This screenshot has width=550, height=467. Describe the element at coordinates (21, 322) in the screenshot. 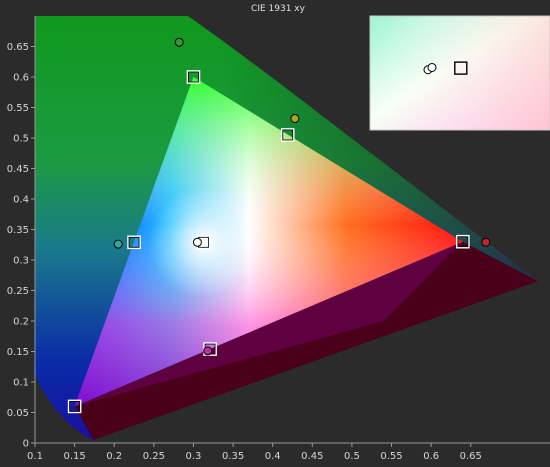

I see `y-tick-label: 0.2` at that location.